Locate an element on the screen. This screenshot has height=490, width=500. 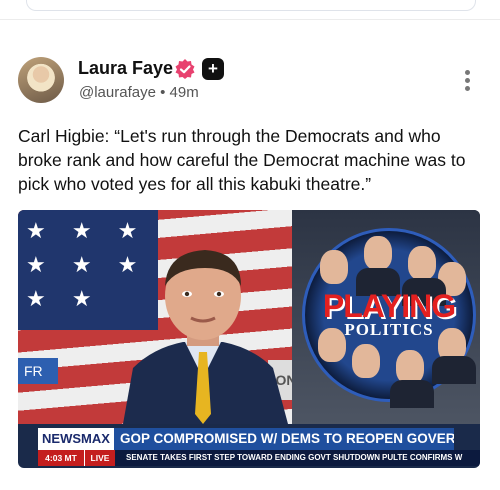
author-name: Laura Faye is located at coordinates (125, 68).